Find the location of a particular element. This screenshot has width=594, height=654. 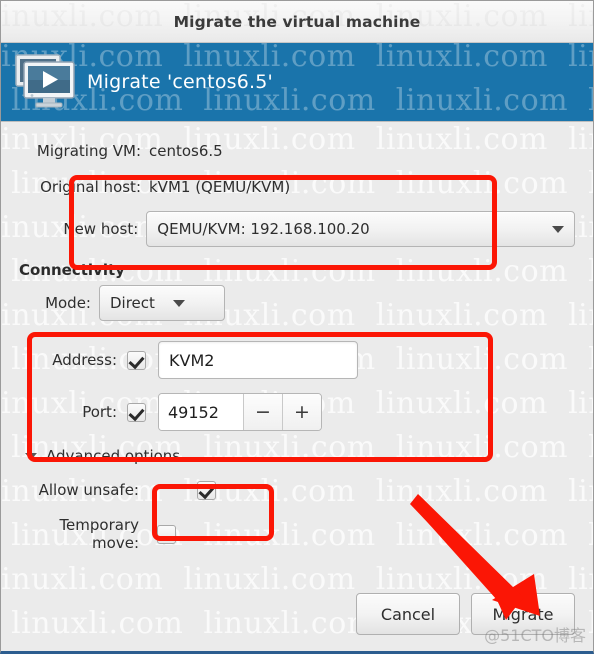

address-checkbox is located at coordinates (136, 360).